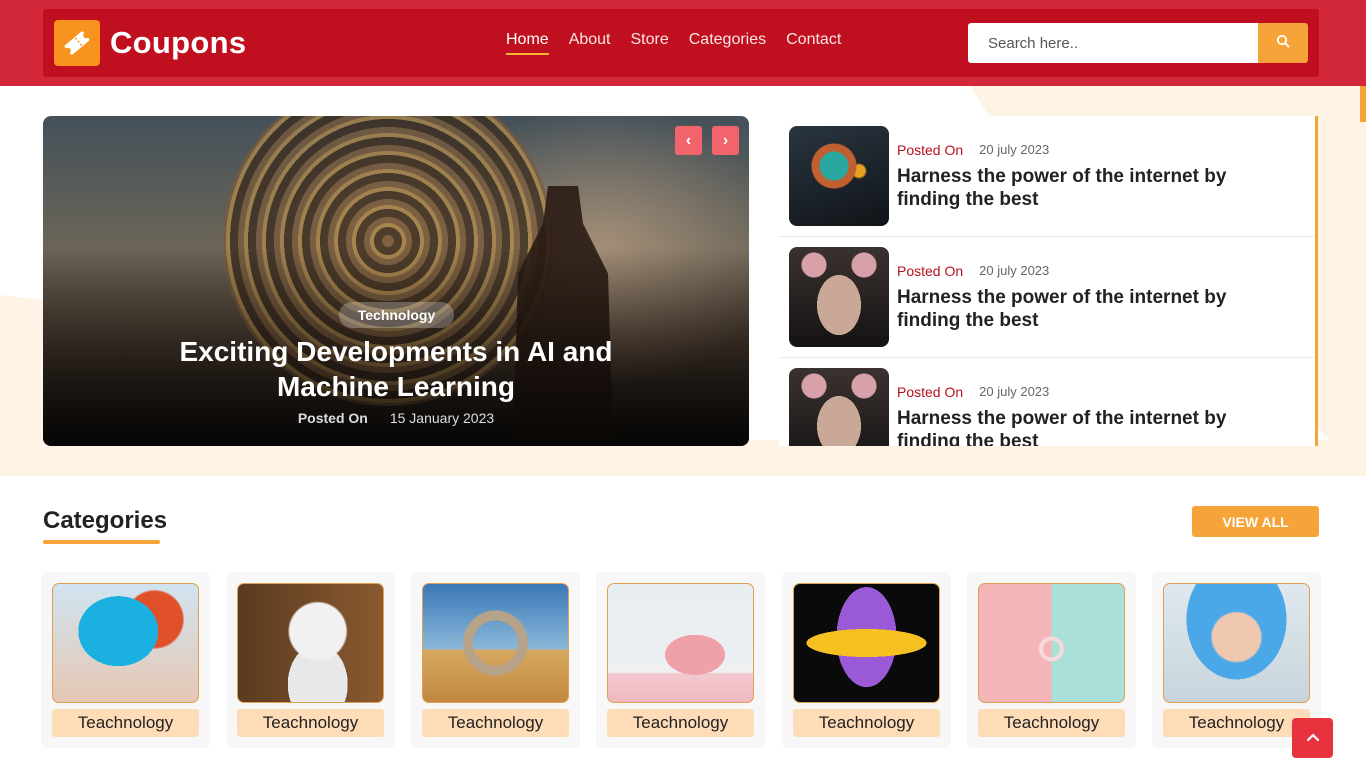  What do you see at coordinates (396, 315) in the screenshot?
I see `hero-category-badge: Technology` at bounding box center [396, 315].